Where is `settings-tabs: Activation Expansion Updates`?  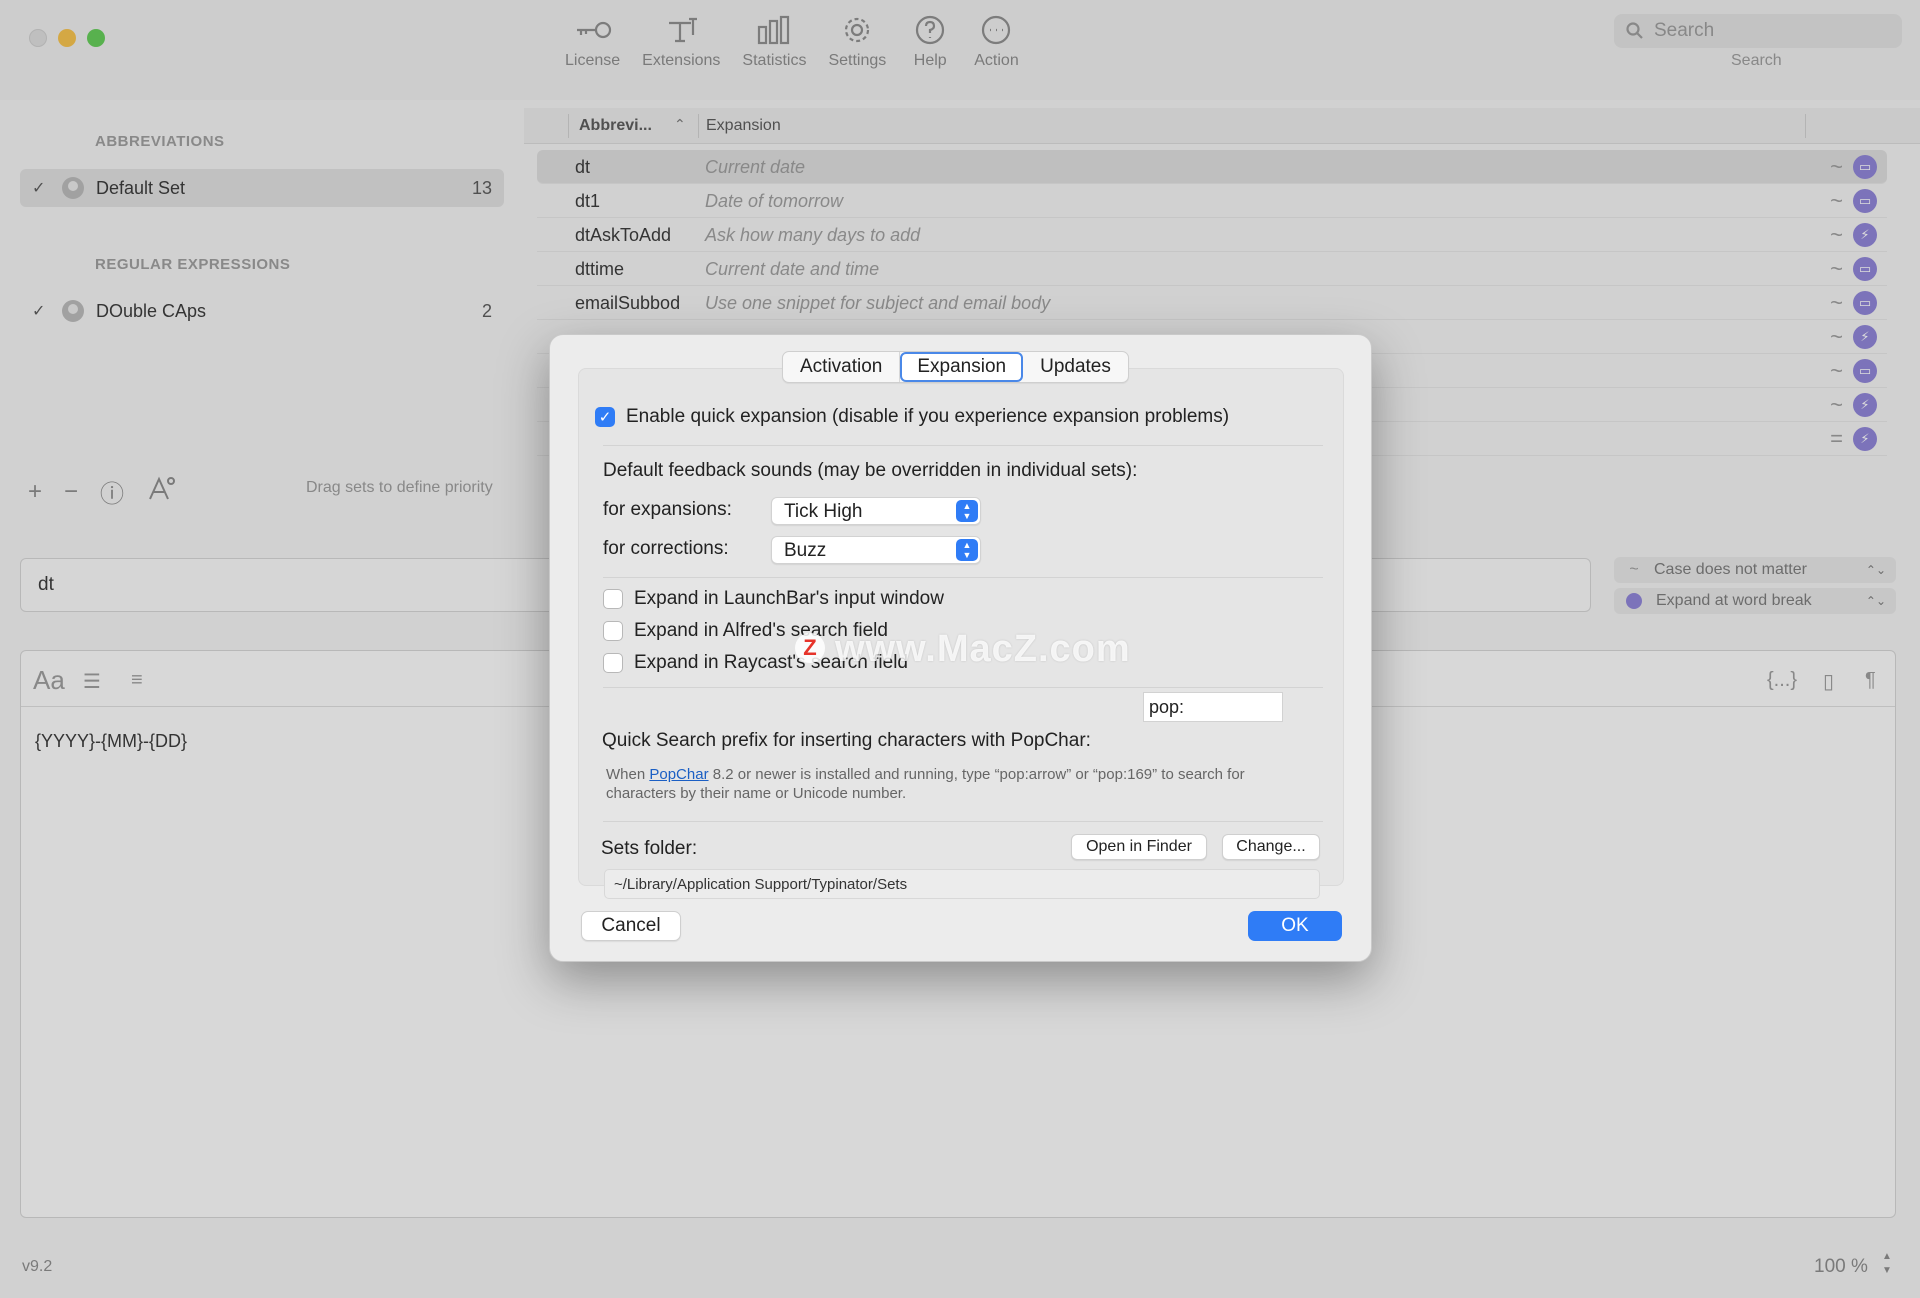 settings-tabs: Activation Expansion Updates is located at coordinates (955, 367).